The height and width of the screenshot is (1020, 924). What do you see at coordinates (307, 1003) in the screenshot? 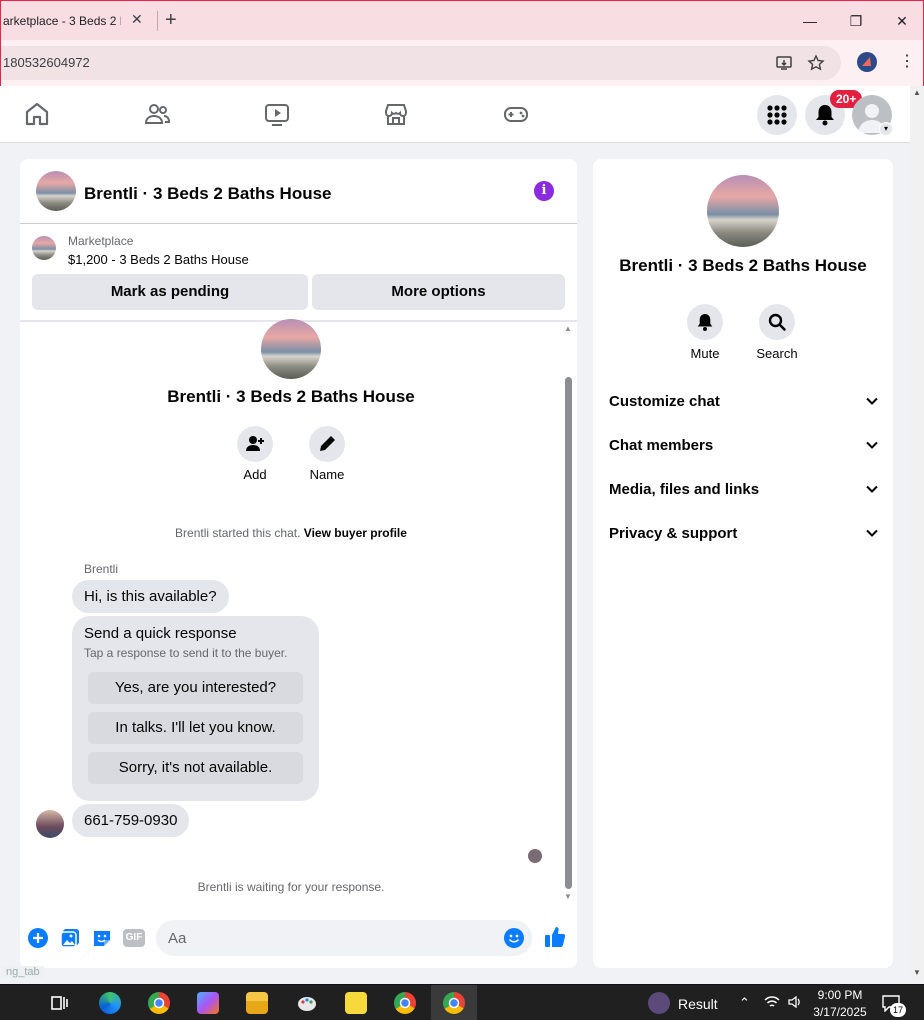
I see `paint-icon` at bounding box center [307, 1003].